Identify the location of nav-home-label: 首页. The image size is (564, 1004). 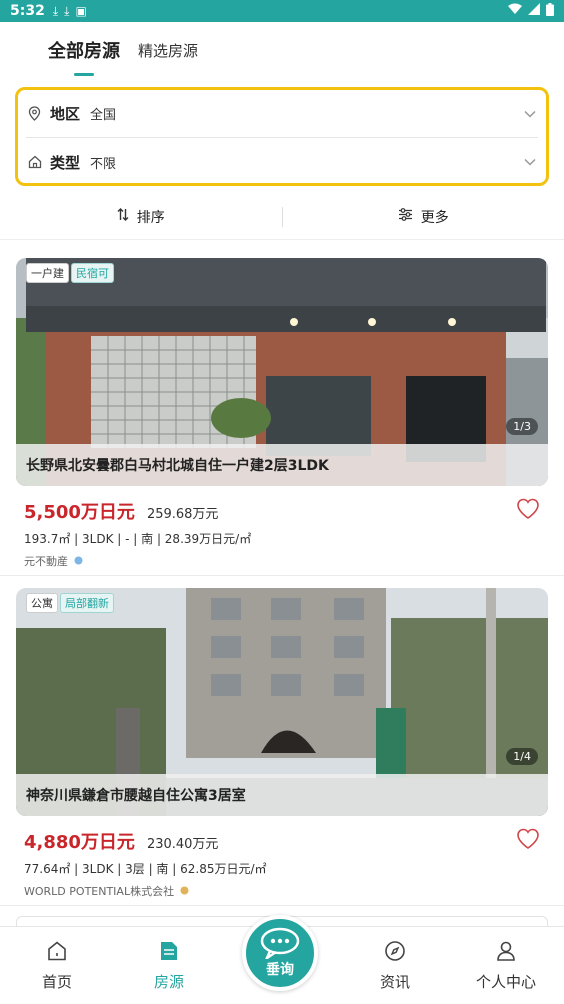
(56, 982).